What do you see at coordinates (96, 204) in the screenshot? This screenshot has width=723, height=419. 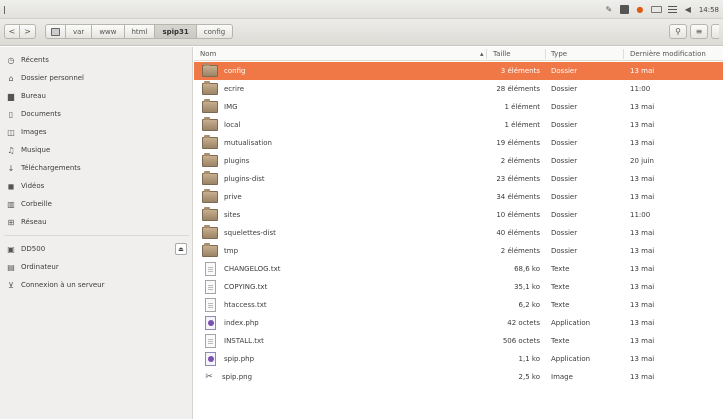 I see `sidebar-item-trash: ▥ Corbeille` at bounding box center [96, 204].